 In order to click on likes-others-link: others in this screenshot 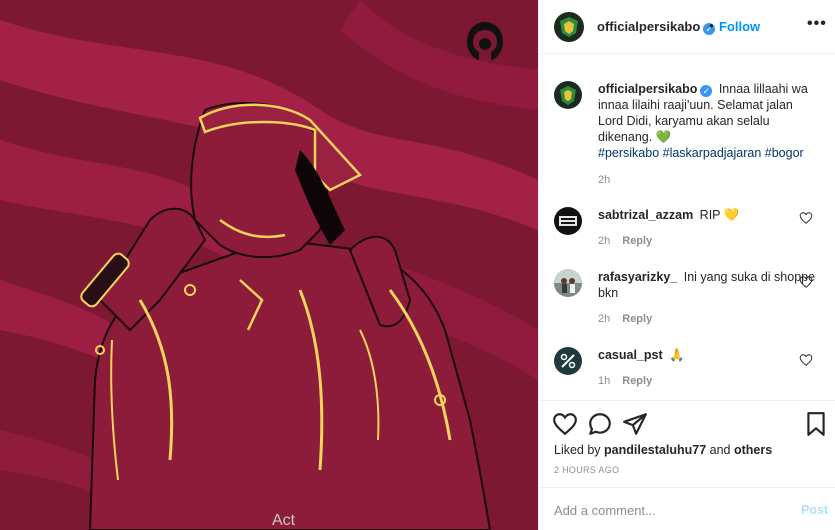, I will do `click(753, 450)`.